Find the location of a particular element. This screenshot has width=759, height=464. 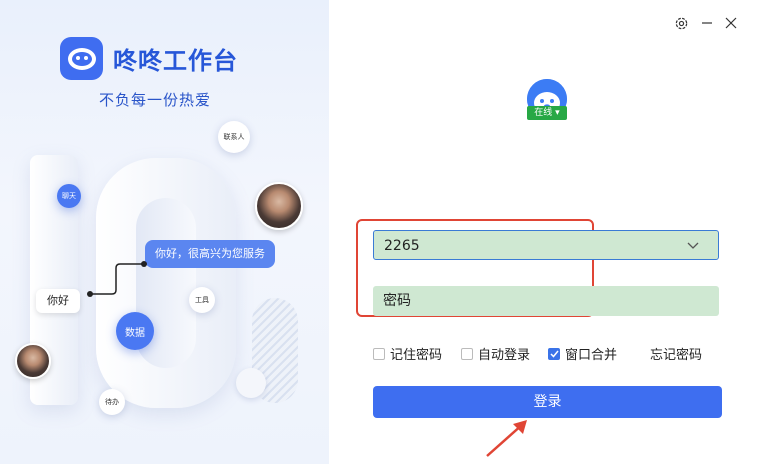

hello-tag: 你好 is located at coordinates (58, 301).